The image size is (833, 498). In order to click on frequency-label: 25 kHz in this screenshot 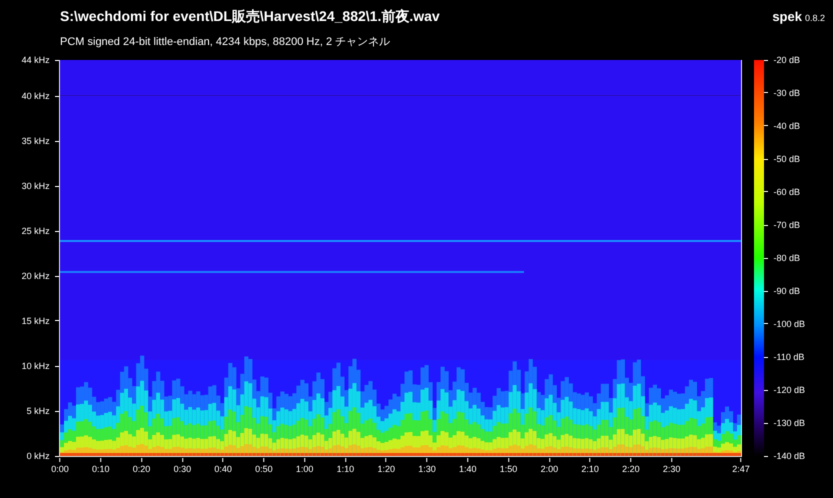, I will do `click(36, 231)`.